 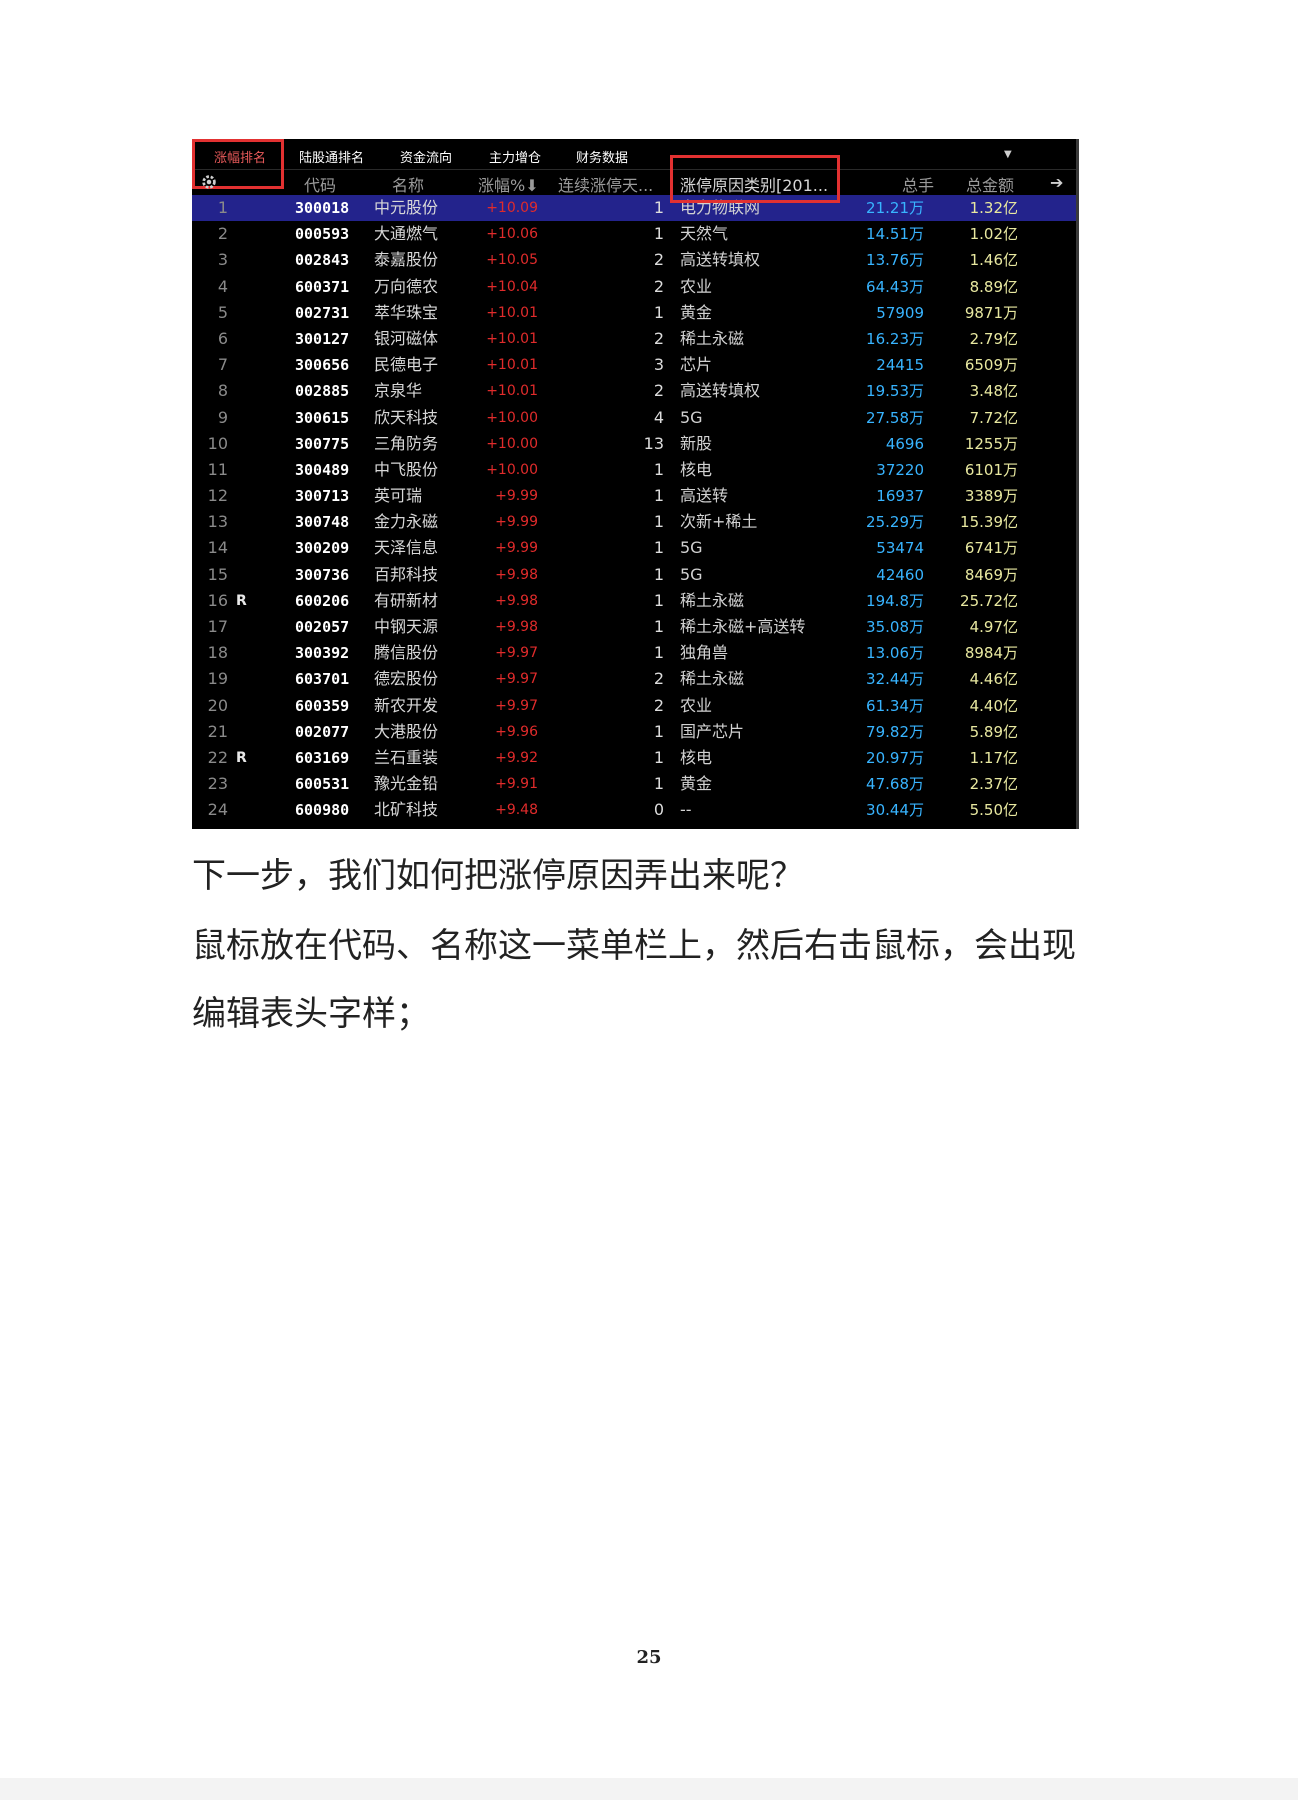 I want to click on limit-up-reason: --, so click(x=686, y=810).